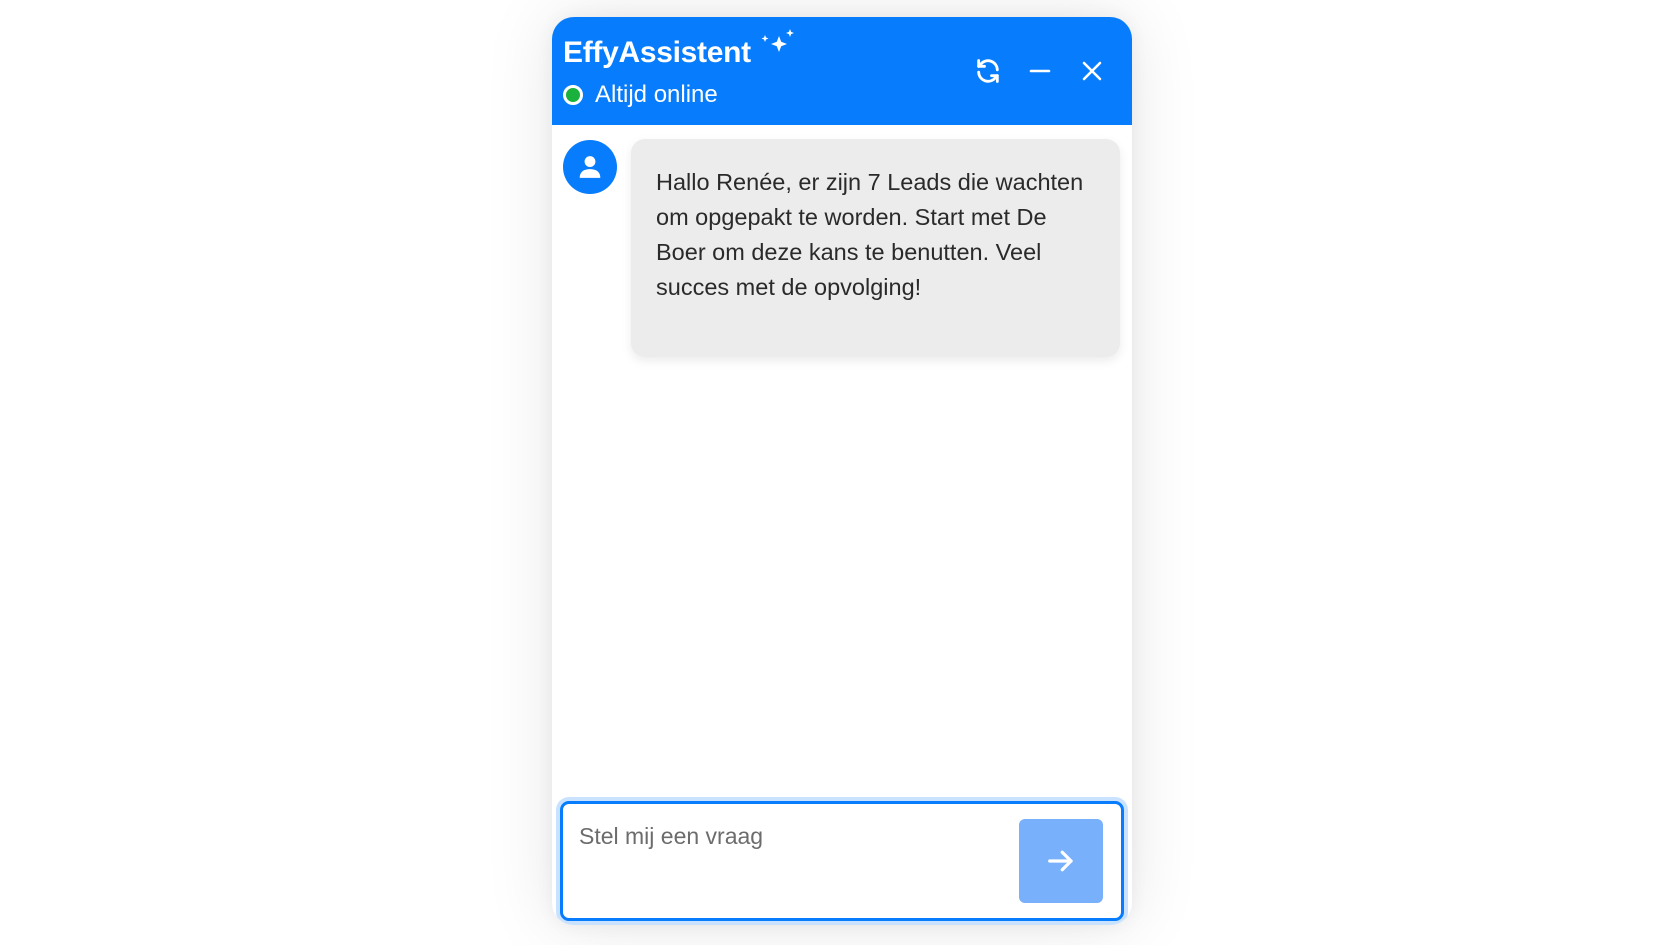  I want to click on minimize-icon, so click(1040, 71).